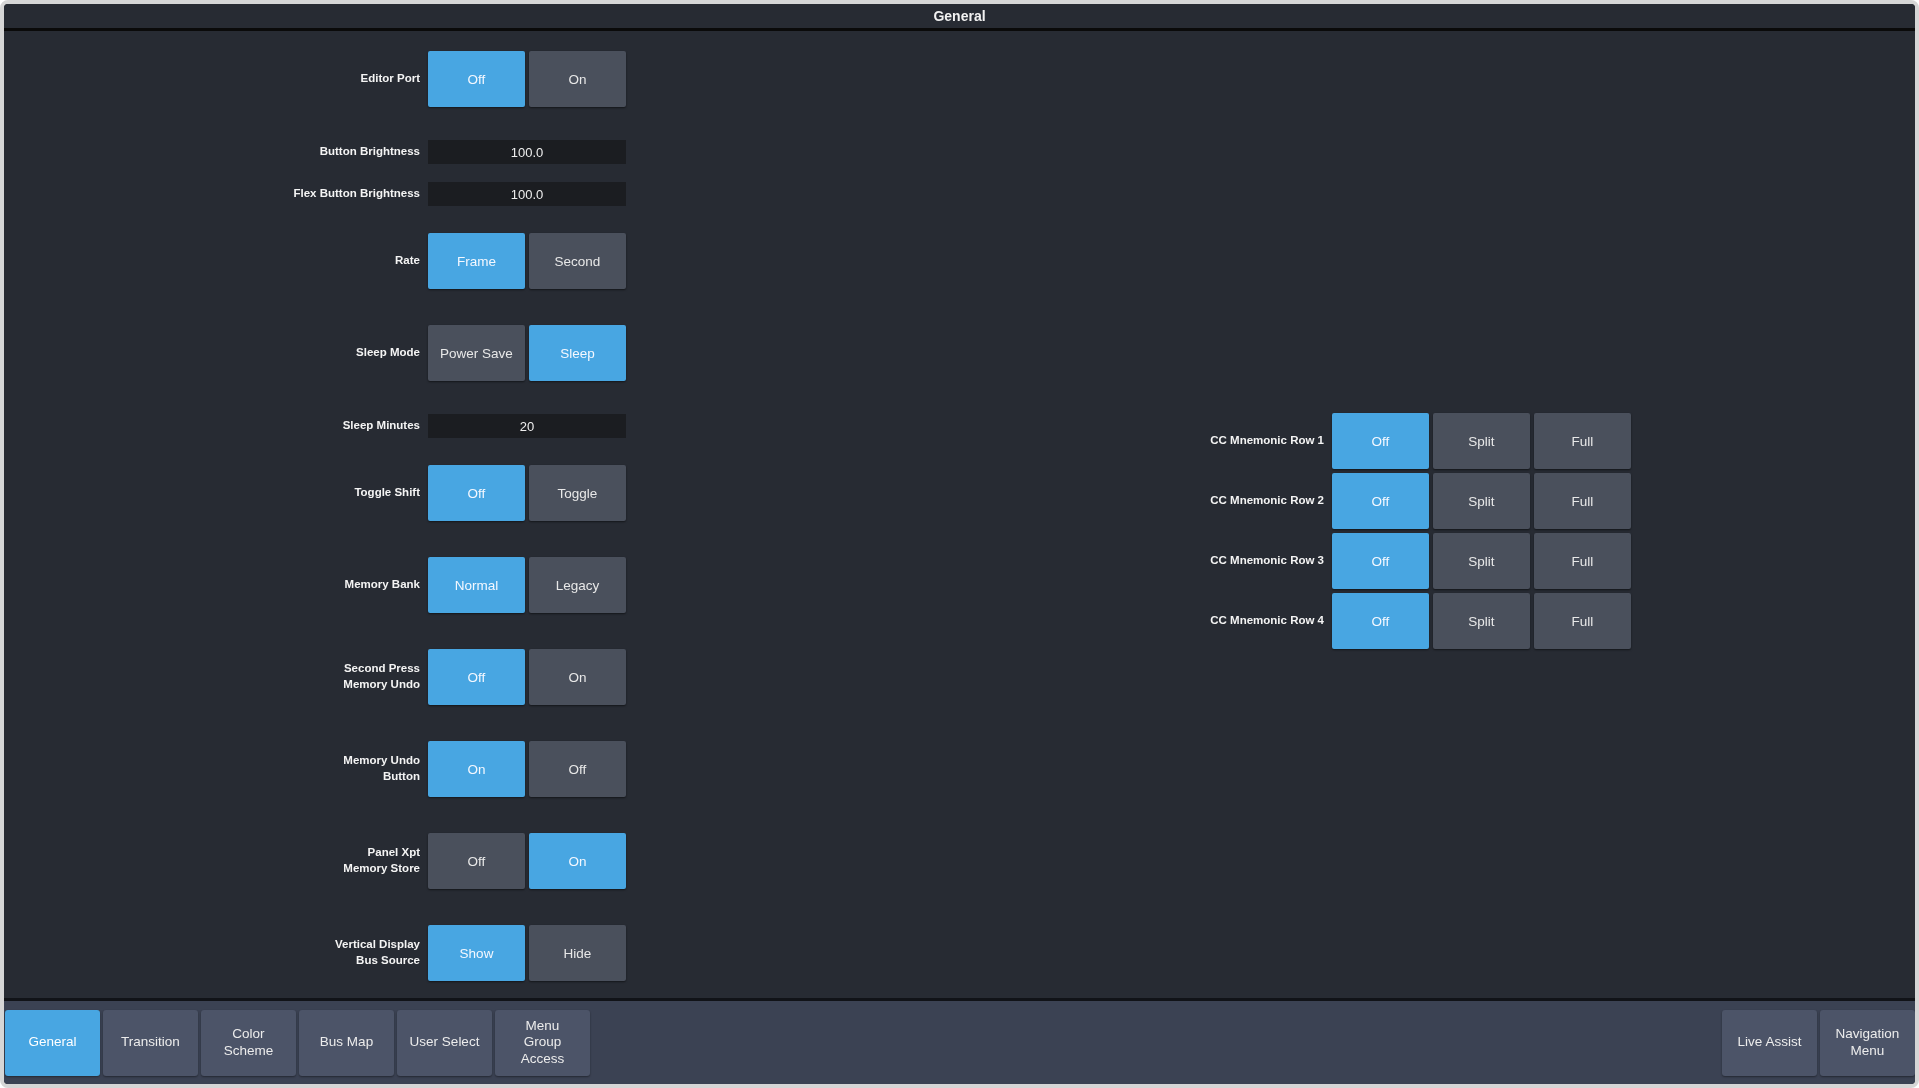 Image resolution: width=1919 pixels, height=1088 pixels. I want to click on setting-label: Button Brightness, so click(369, 152).